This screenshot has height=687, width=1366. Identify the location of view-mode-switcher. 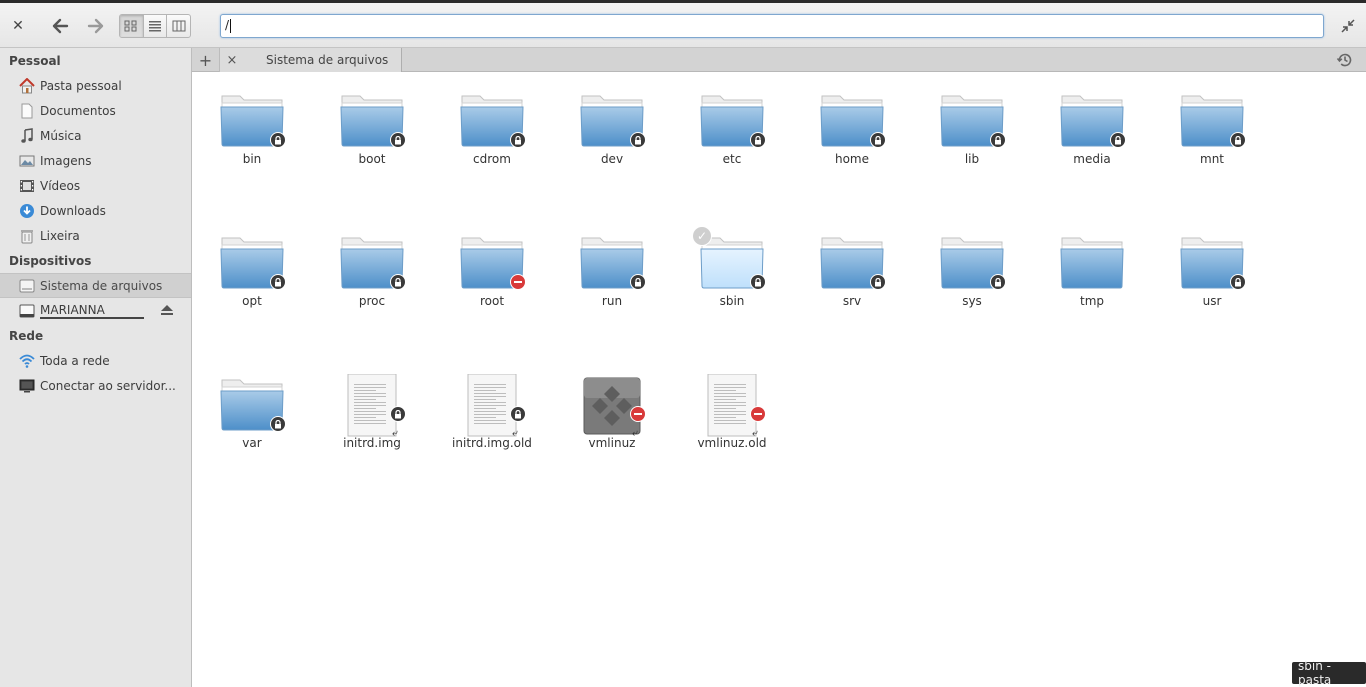
(155, 26).